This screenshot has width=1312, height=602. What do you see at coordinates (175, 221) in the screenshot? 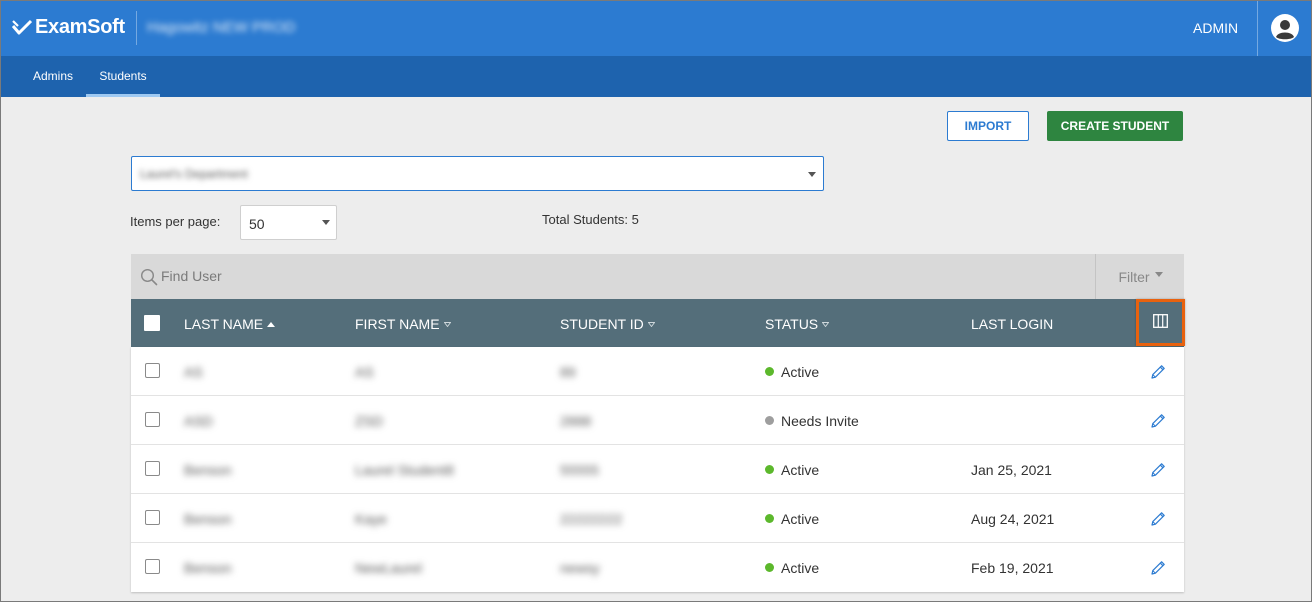
I see `items-per-page-label: Items per page:` at bounding box center [175, 221].